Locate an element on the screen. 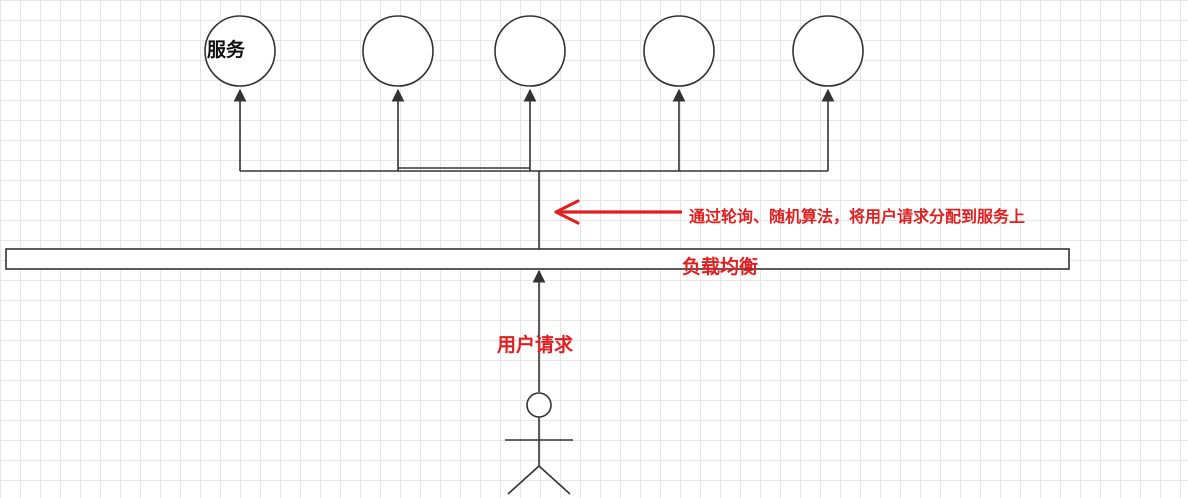 This screenshot has height=498, width=1188. load-balancer-bar is located at coordinates (537, 259).